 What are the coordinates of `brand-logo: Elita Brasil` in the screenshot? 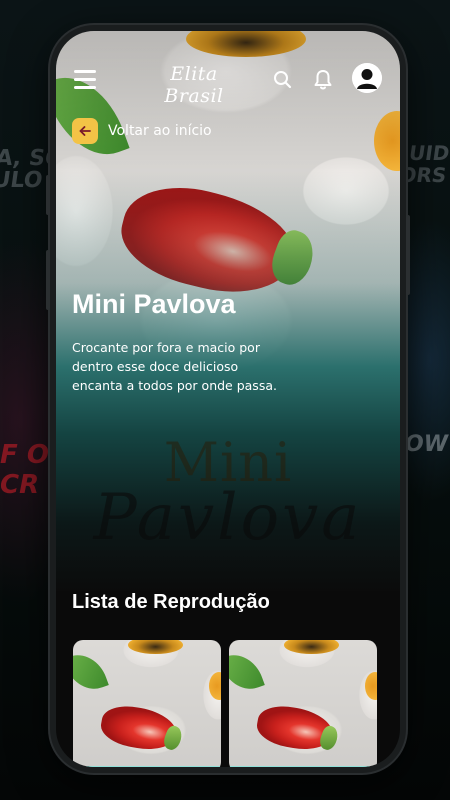 It's located at (194, 85).